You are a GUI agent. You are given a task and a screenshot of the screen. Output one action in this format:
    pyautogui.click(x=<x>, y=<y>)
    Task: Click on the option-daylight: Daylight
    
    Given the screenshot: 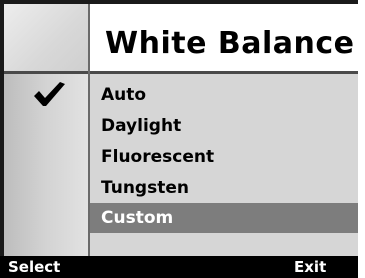 What is the action you would take?
    pyautogui.click(x=224, y=126)
    